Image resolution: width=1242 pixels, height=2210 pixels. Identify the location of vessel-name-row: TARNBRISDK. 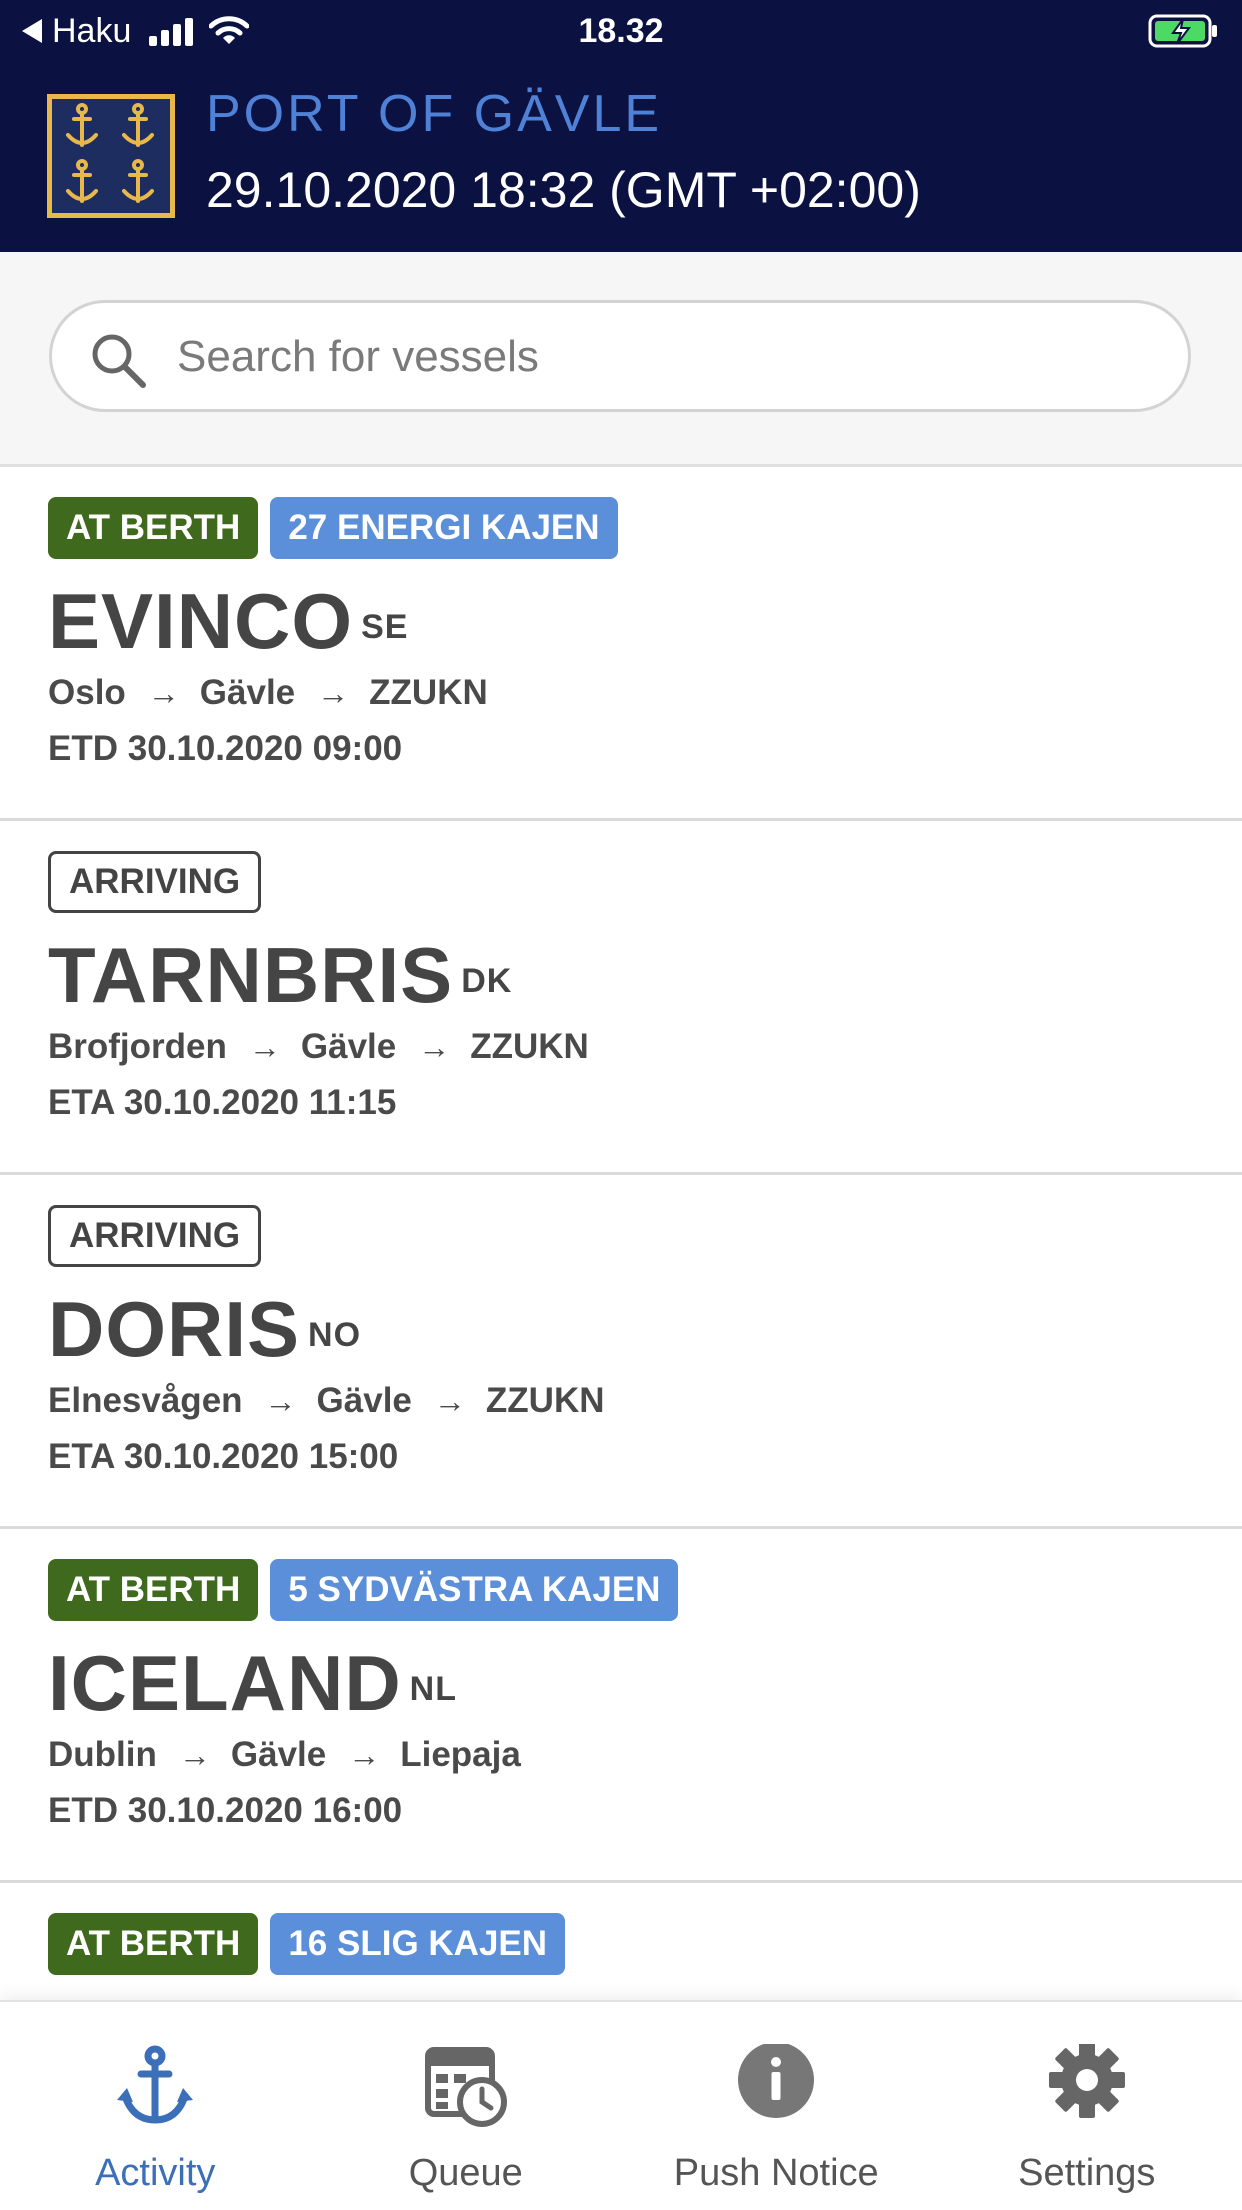
(280, 975).